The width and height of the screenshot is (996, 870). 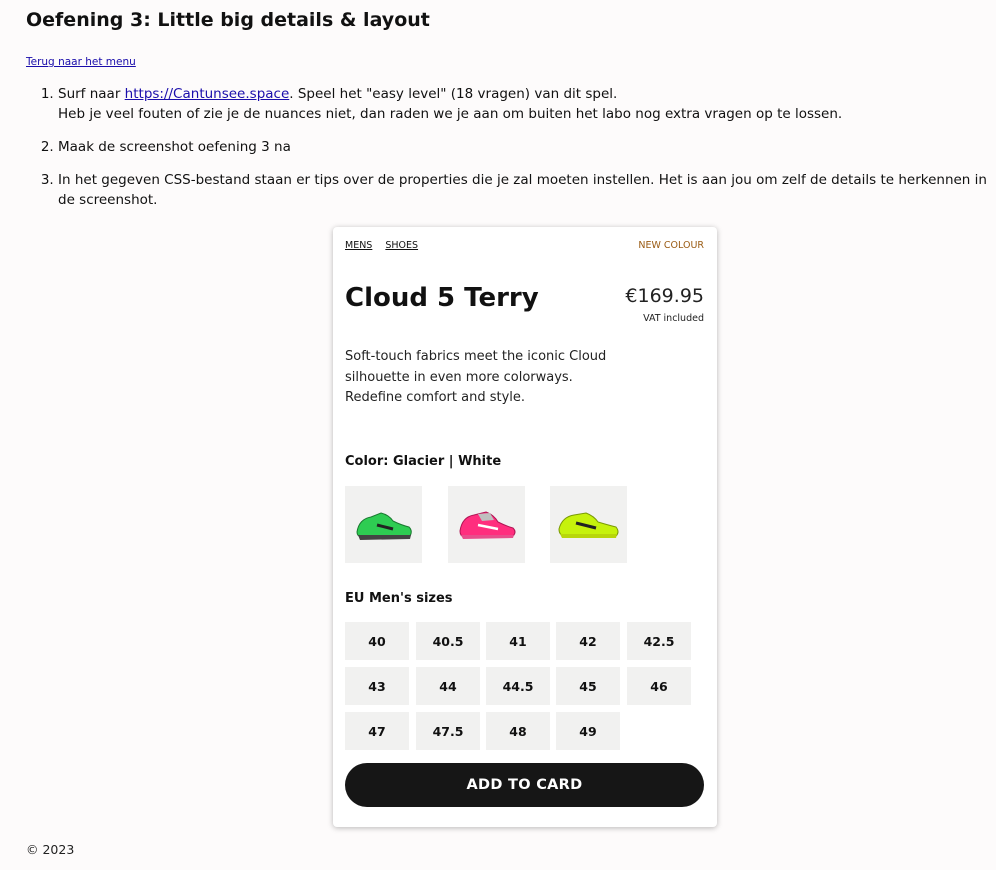 I want to click on size-option: 43, so click(x=377, y=686).